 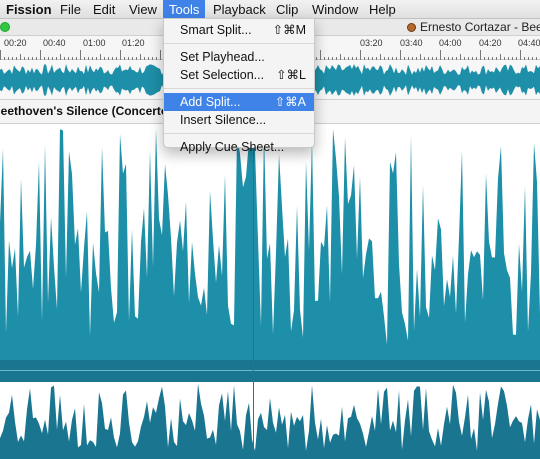 What do you see at coordinates (15, 43) in the screenshot?
I see `tick-label: 00:20` at bounding box center [15, 43].